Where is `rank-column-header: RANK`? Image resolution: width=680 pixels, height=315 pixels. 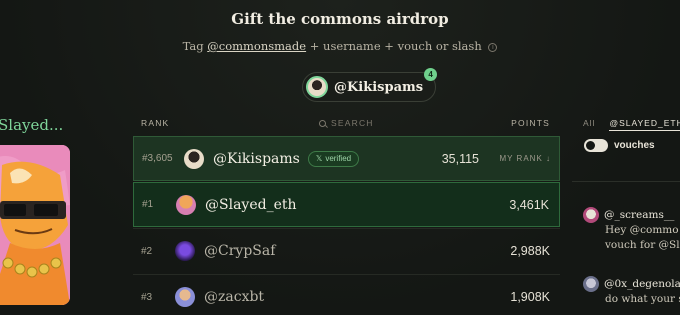 rank-column-header: RANK is located at coordinates (155, 123).